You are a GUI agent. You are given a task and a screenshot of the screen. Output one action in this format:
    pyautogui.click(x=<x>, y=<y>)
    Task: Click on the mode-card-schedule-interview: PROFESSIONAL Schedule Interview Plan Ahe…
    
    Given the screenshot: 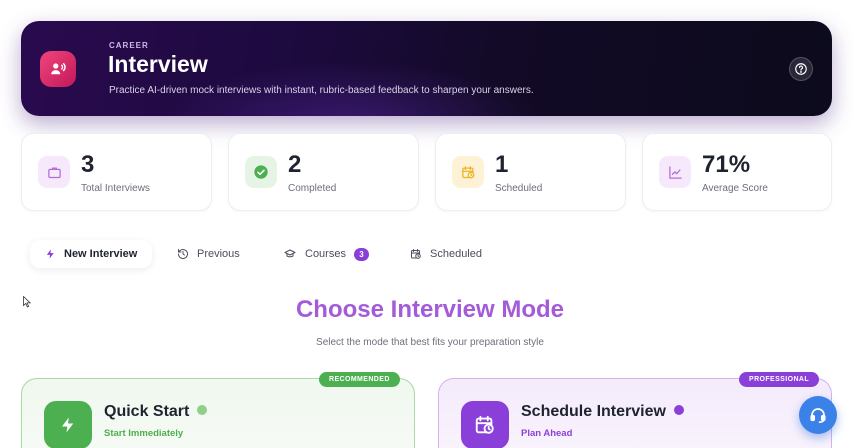 What is the action you would take?
    pyautogui.click(x=635, y=410)
    